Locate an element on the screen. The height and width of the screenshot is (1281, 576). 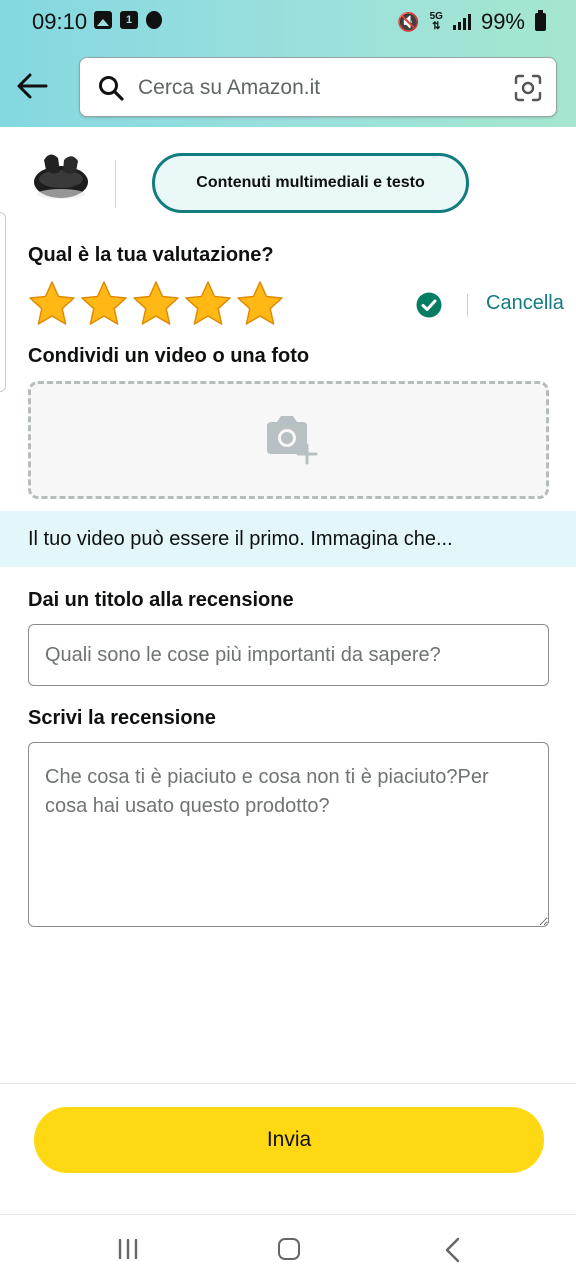
check-circle-icon is located at coordinates (429, 305).